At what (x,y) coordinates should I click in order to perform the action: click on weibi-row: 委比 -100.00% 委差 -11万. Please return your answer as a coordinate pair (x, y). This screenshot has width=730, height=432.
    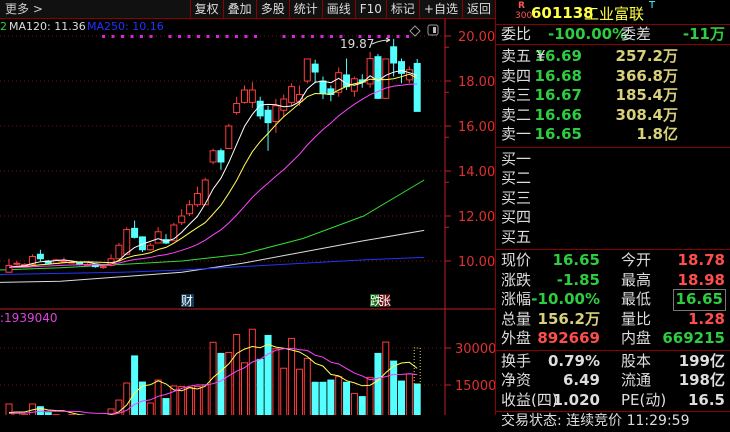
    Looking at the image, I should click on (613, 35).